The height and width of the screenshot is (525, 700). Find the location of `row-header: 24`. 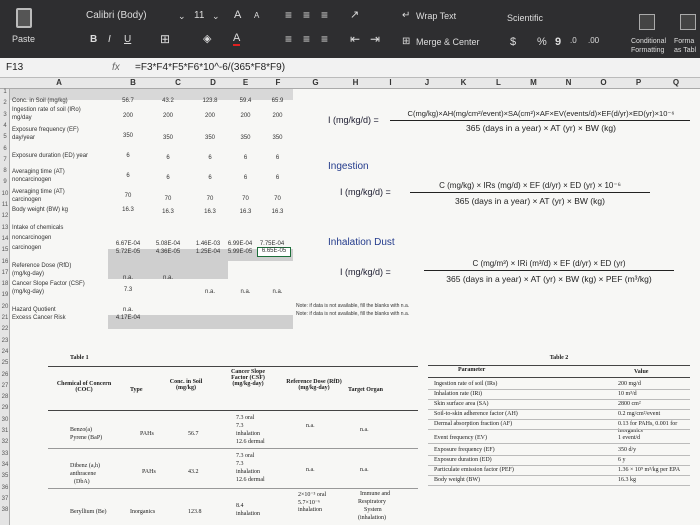

row-header: 24 is located at coordinates (5, 352).